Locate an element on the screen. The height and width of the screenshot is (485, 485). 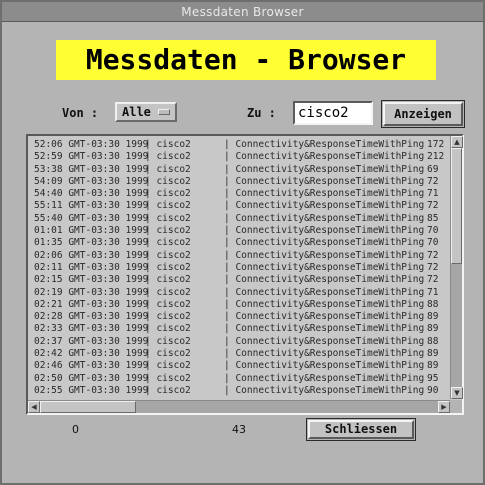
row-value: 90 is located at coordinates (433, 390).